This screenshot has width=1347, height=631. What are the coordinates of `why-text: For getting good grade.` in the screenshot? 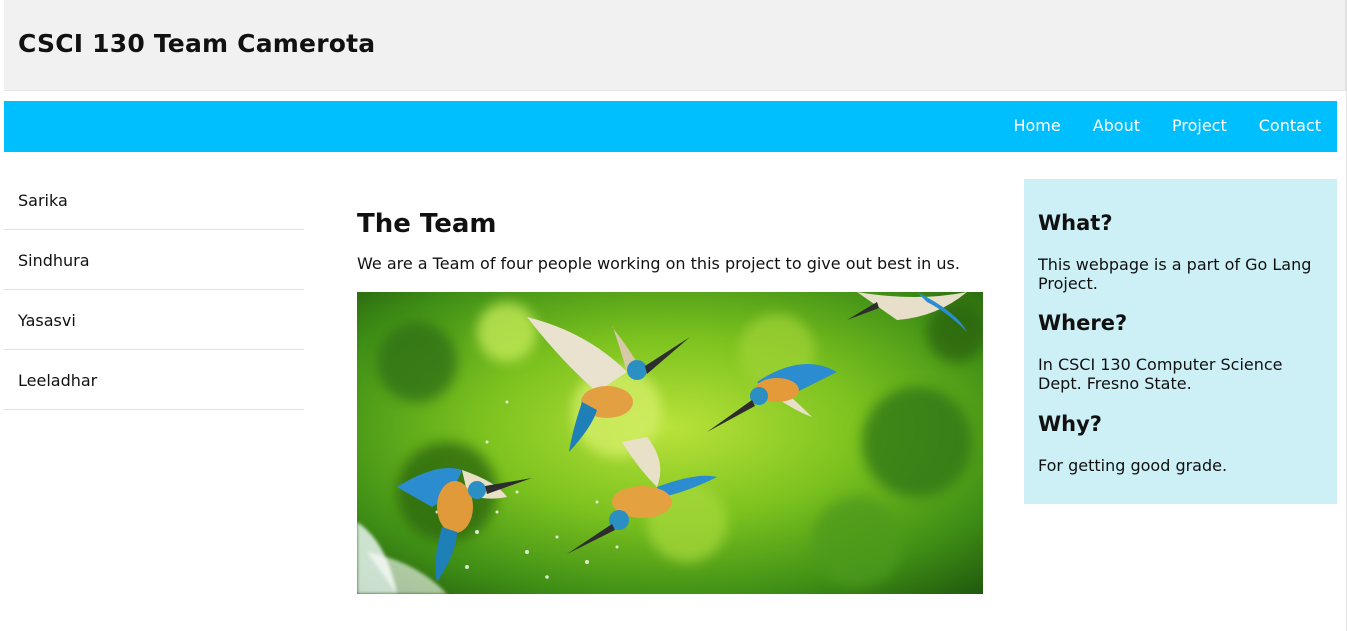 It's located at (1133, 465).